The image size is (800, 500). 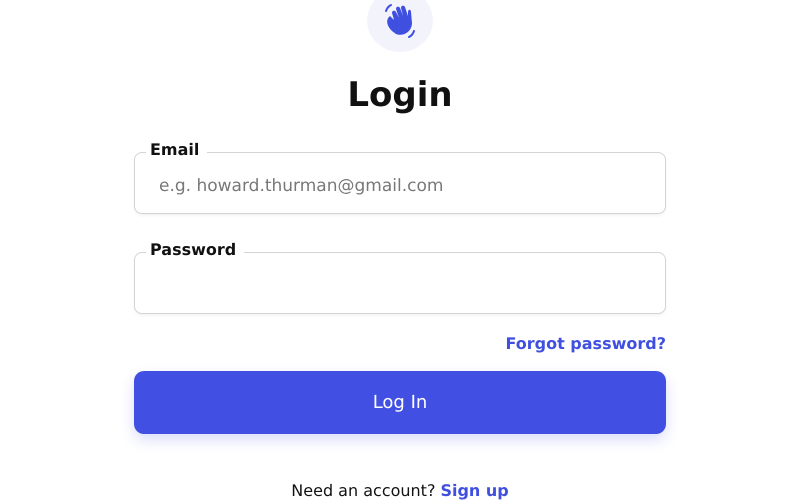 What do you see at coordinates (474, 490) in the screenshot?
I see `sign-up-link: Sign up` at bounding box center [474, 490].